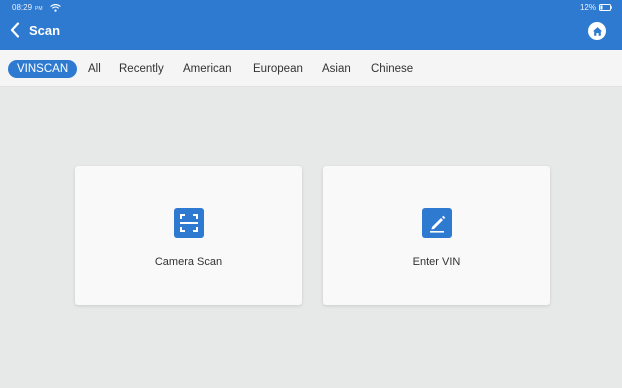 The width and height of the screenshot is (622, 388). What do you see at coordinates (311, 25) in the screenshot?
I see `app-header: 08:29 PM 12% Scan` at bounding box center [311, 25].